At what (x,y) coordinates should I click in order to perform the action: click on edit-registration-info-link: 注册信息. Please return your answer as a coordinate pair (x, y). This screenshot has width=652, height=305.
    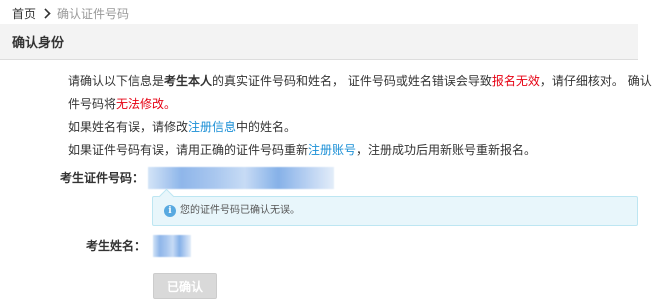
    Looking at the image, I should click on (212, 127).